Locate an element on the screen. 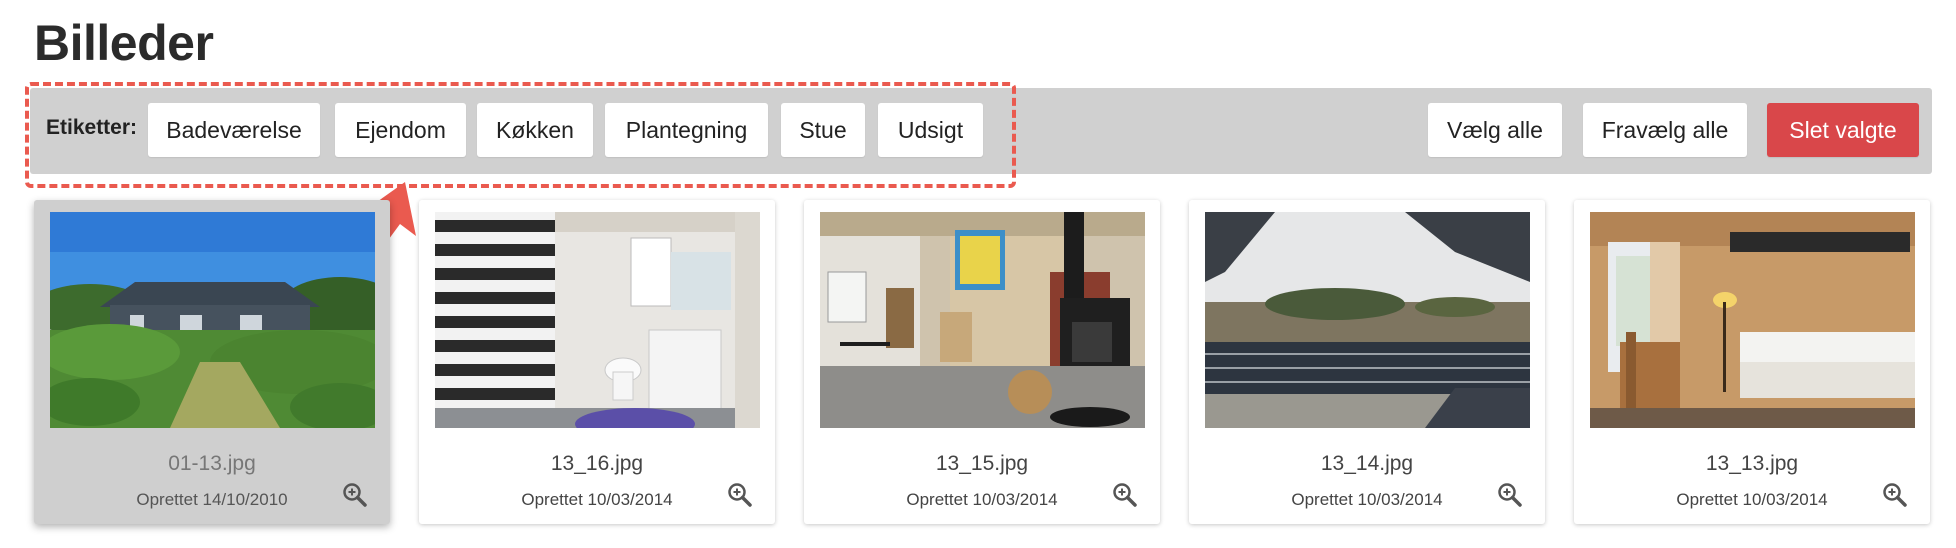 This screenshot has height=548, width=1956. image-card: 13_14.jpg Oprettet 10/03/2014 is located at coordinates (1367, 362).